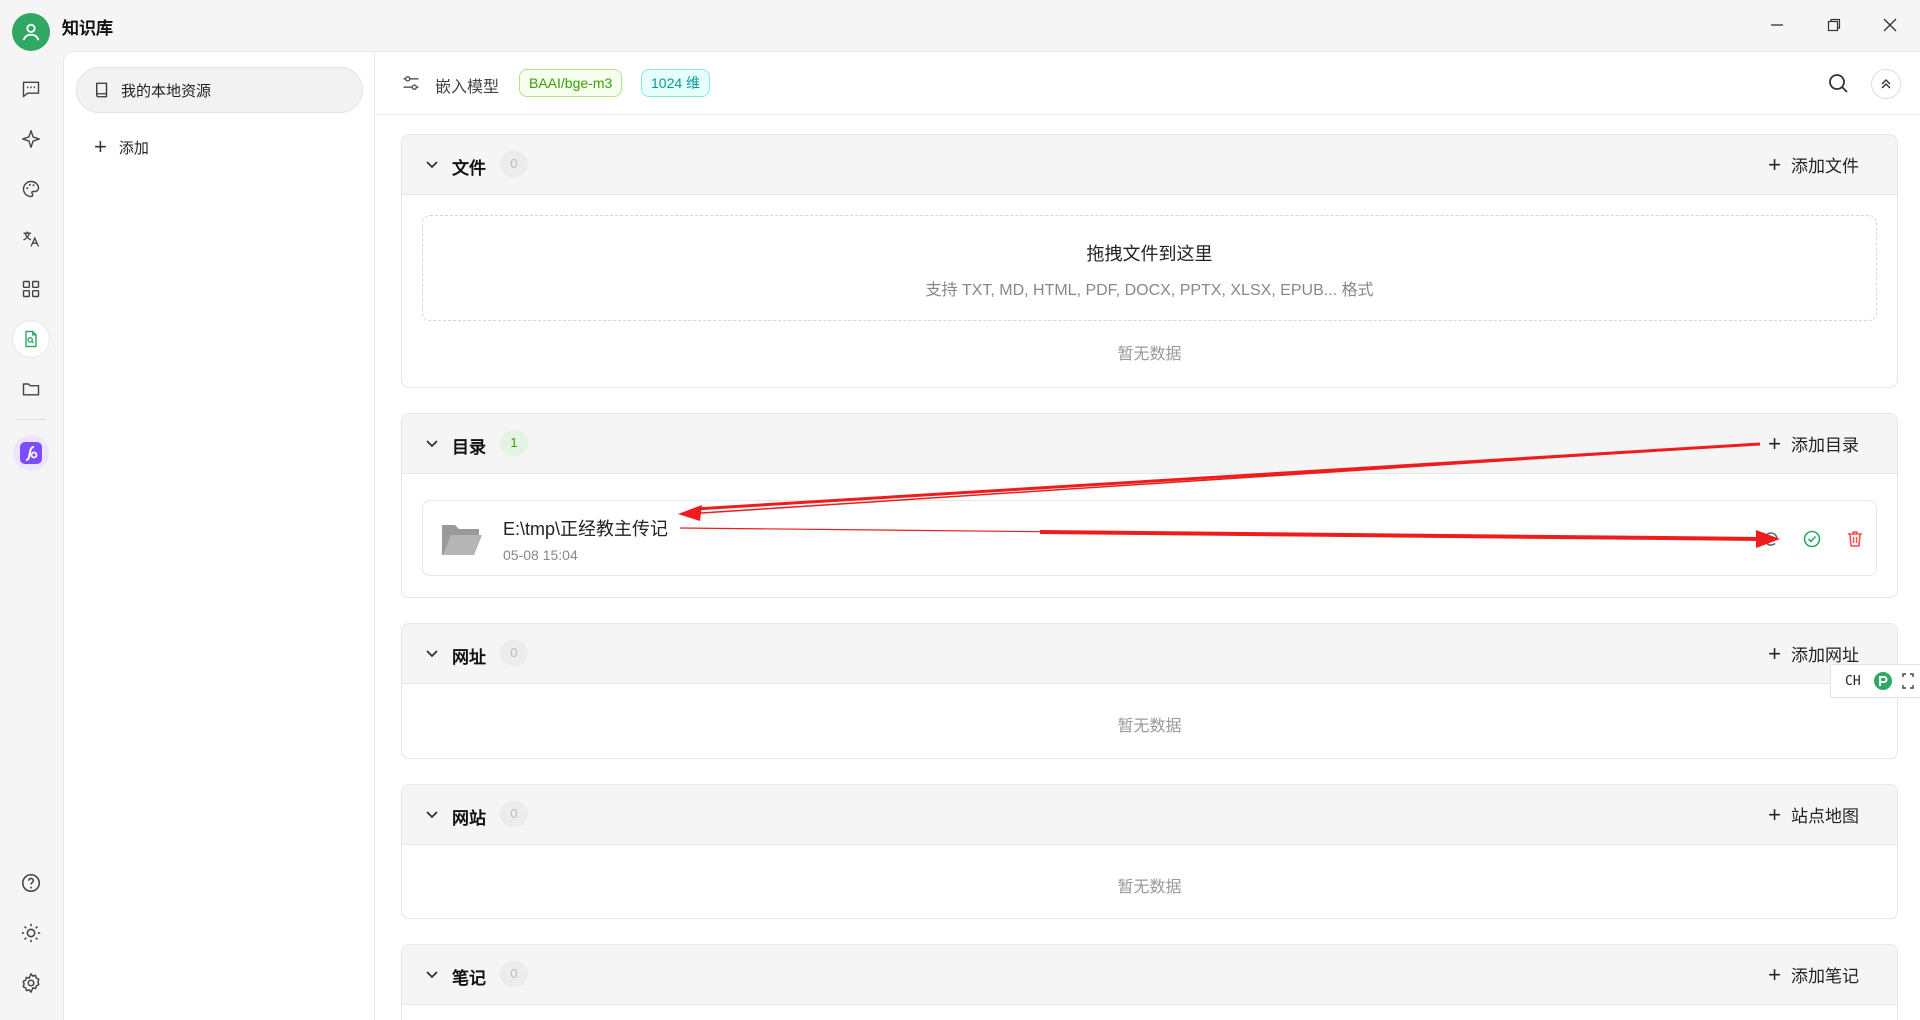 The width and height of the screenshot is (1920, 1020). I want to click on dropzone-title: 拖拽文件到这里, so click(1149, 254).